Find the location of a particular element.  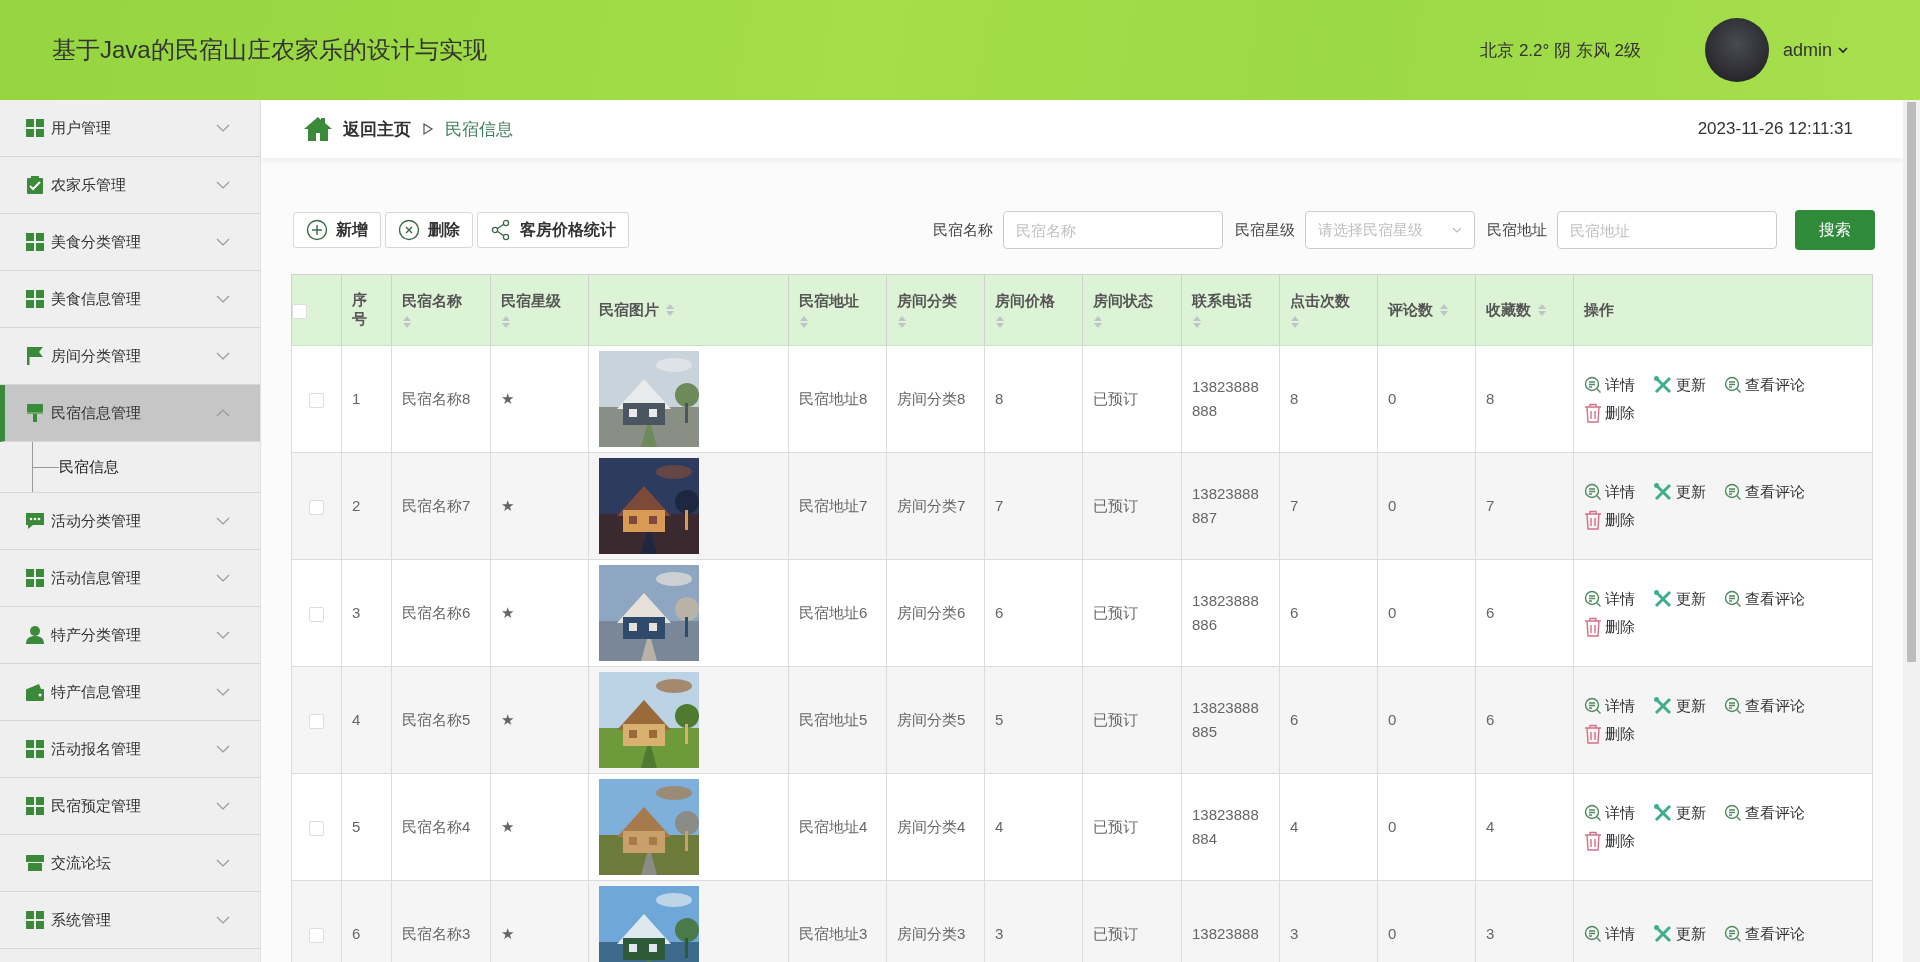

column-header: 民宿地址 is located at coordinates (837, 310).